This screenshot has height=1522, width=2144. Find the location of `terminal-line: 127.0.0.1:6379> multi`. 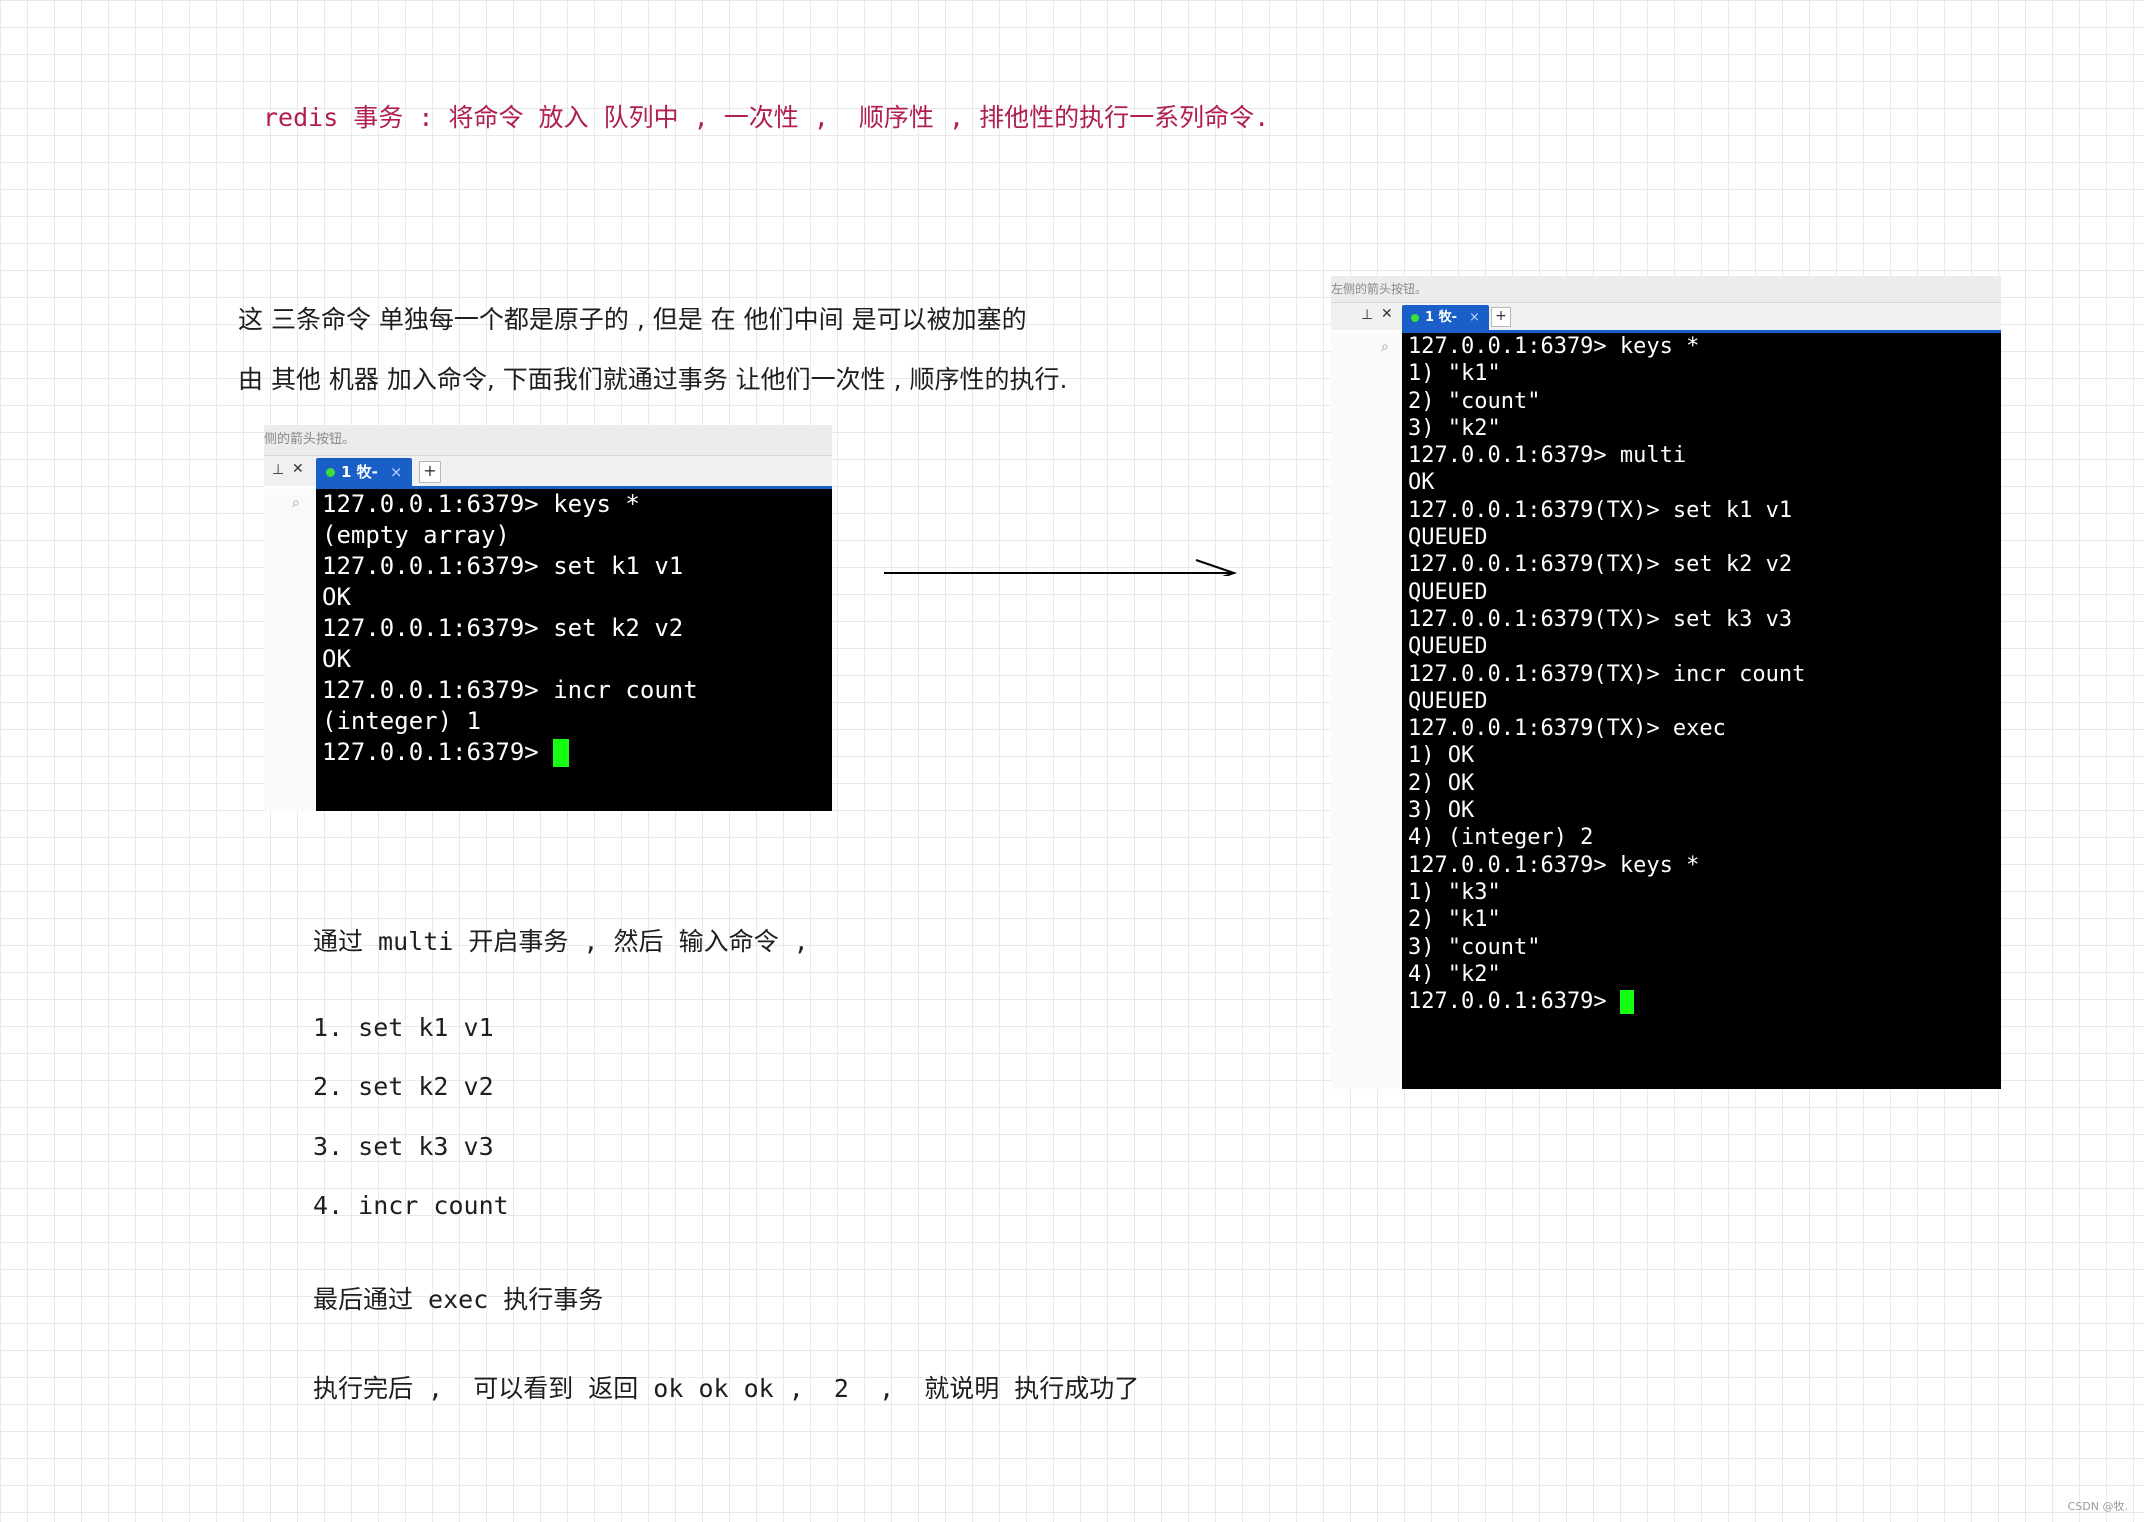

terminal-line: 127.0.0.1:6379> multi is located at coordinates (1547, 456).